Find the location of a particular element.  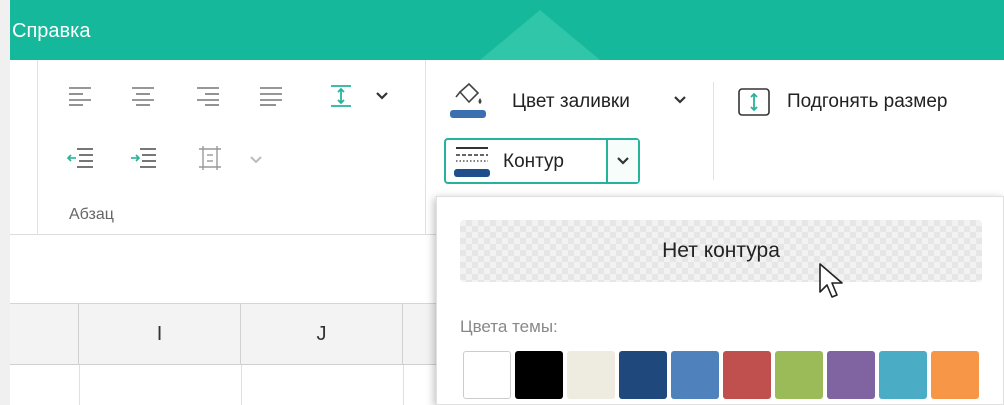

margins-icon is located at coordinates (210, 158).